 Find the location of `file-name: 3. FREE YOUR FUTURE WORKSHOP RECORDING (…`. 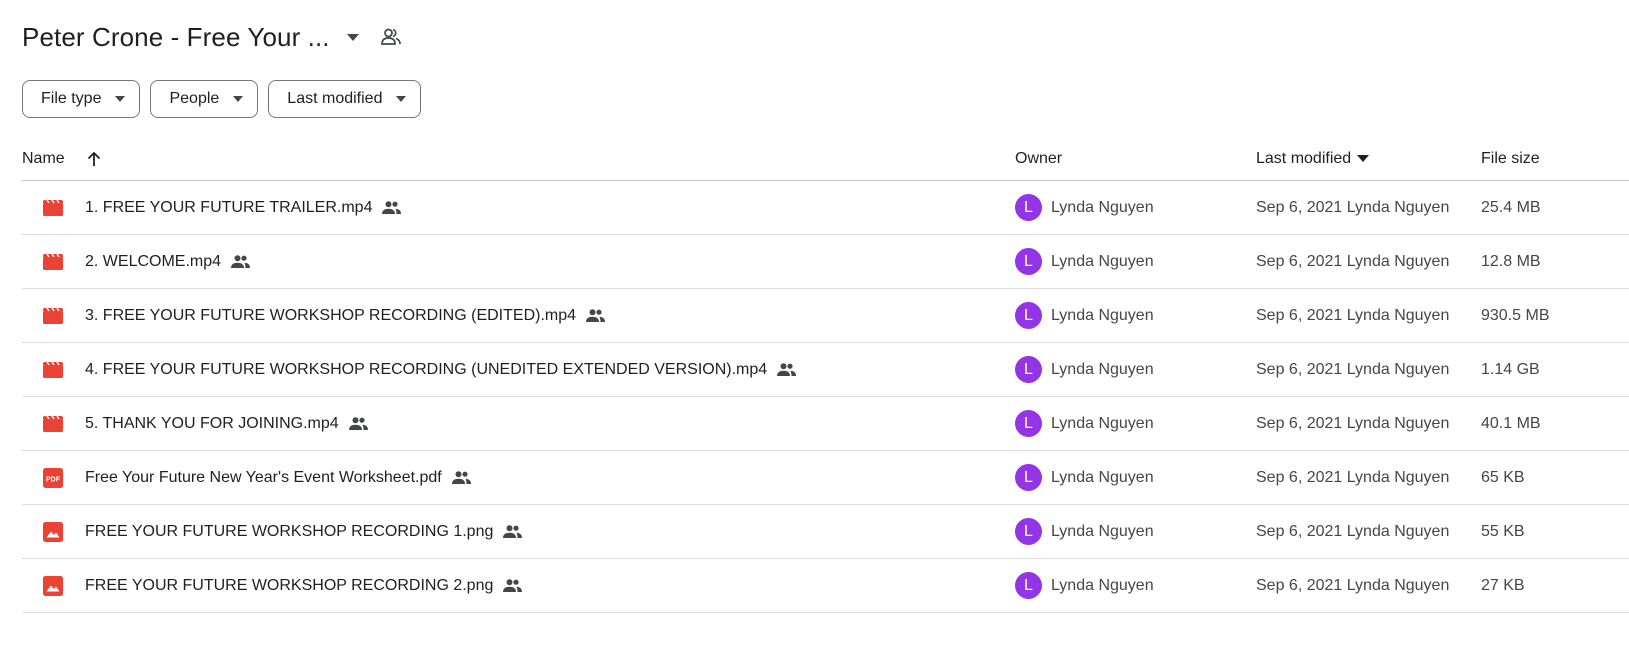

file-name: 3. FREE YOUR FUTURE WORKSHOP RECORDING (… is located at coordinates (330, 316).